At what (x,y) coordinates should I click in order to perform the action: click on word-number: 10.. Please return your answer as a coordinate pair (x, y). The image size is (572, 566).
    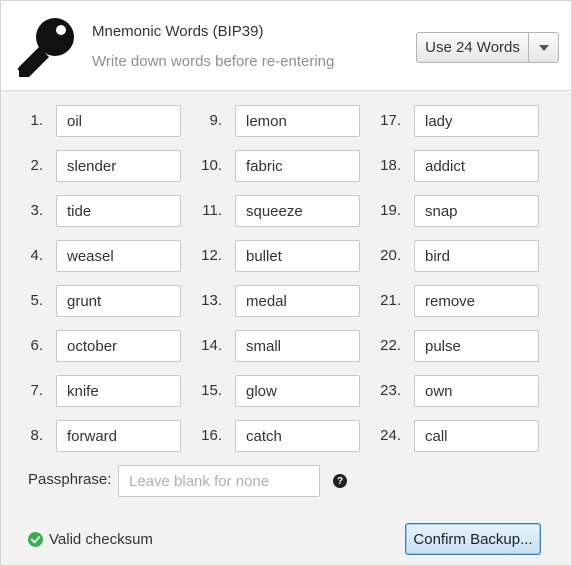
    Looking at the image, I should click on (211, 165).